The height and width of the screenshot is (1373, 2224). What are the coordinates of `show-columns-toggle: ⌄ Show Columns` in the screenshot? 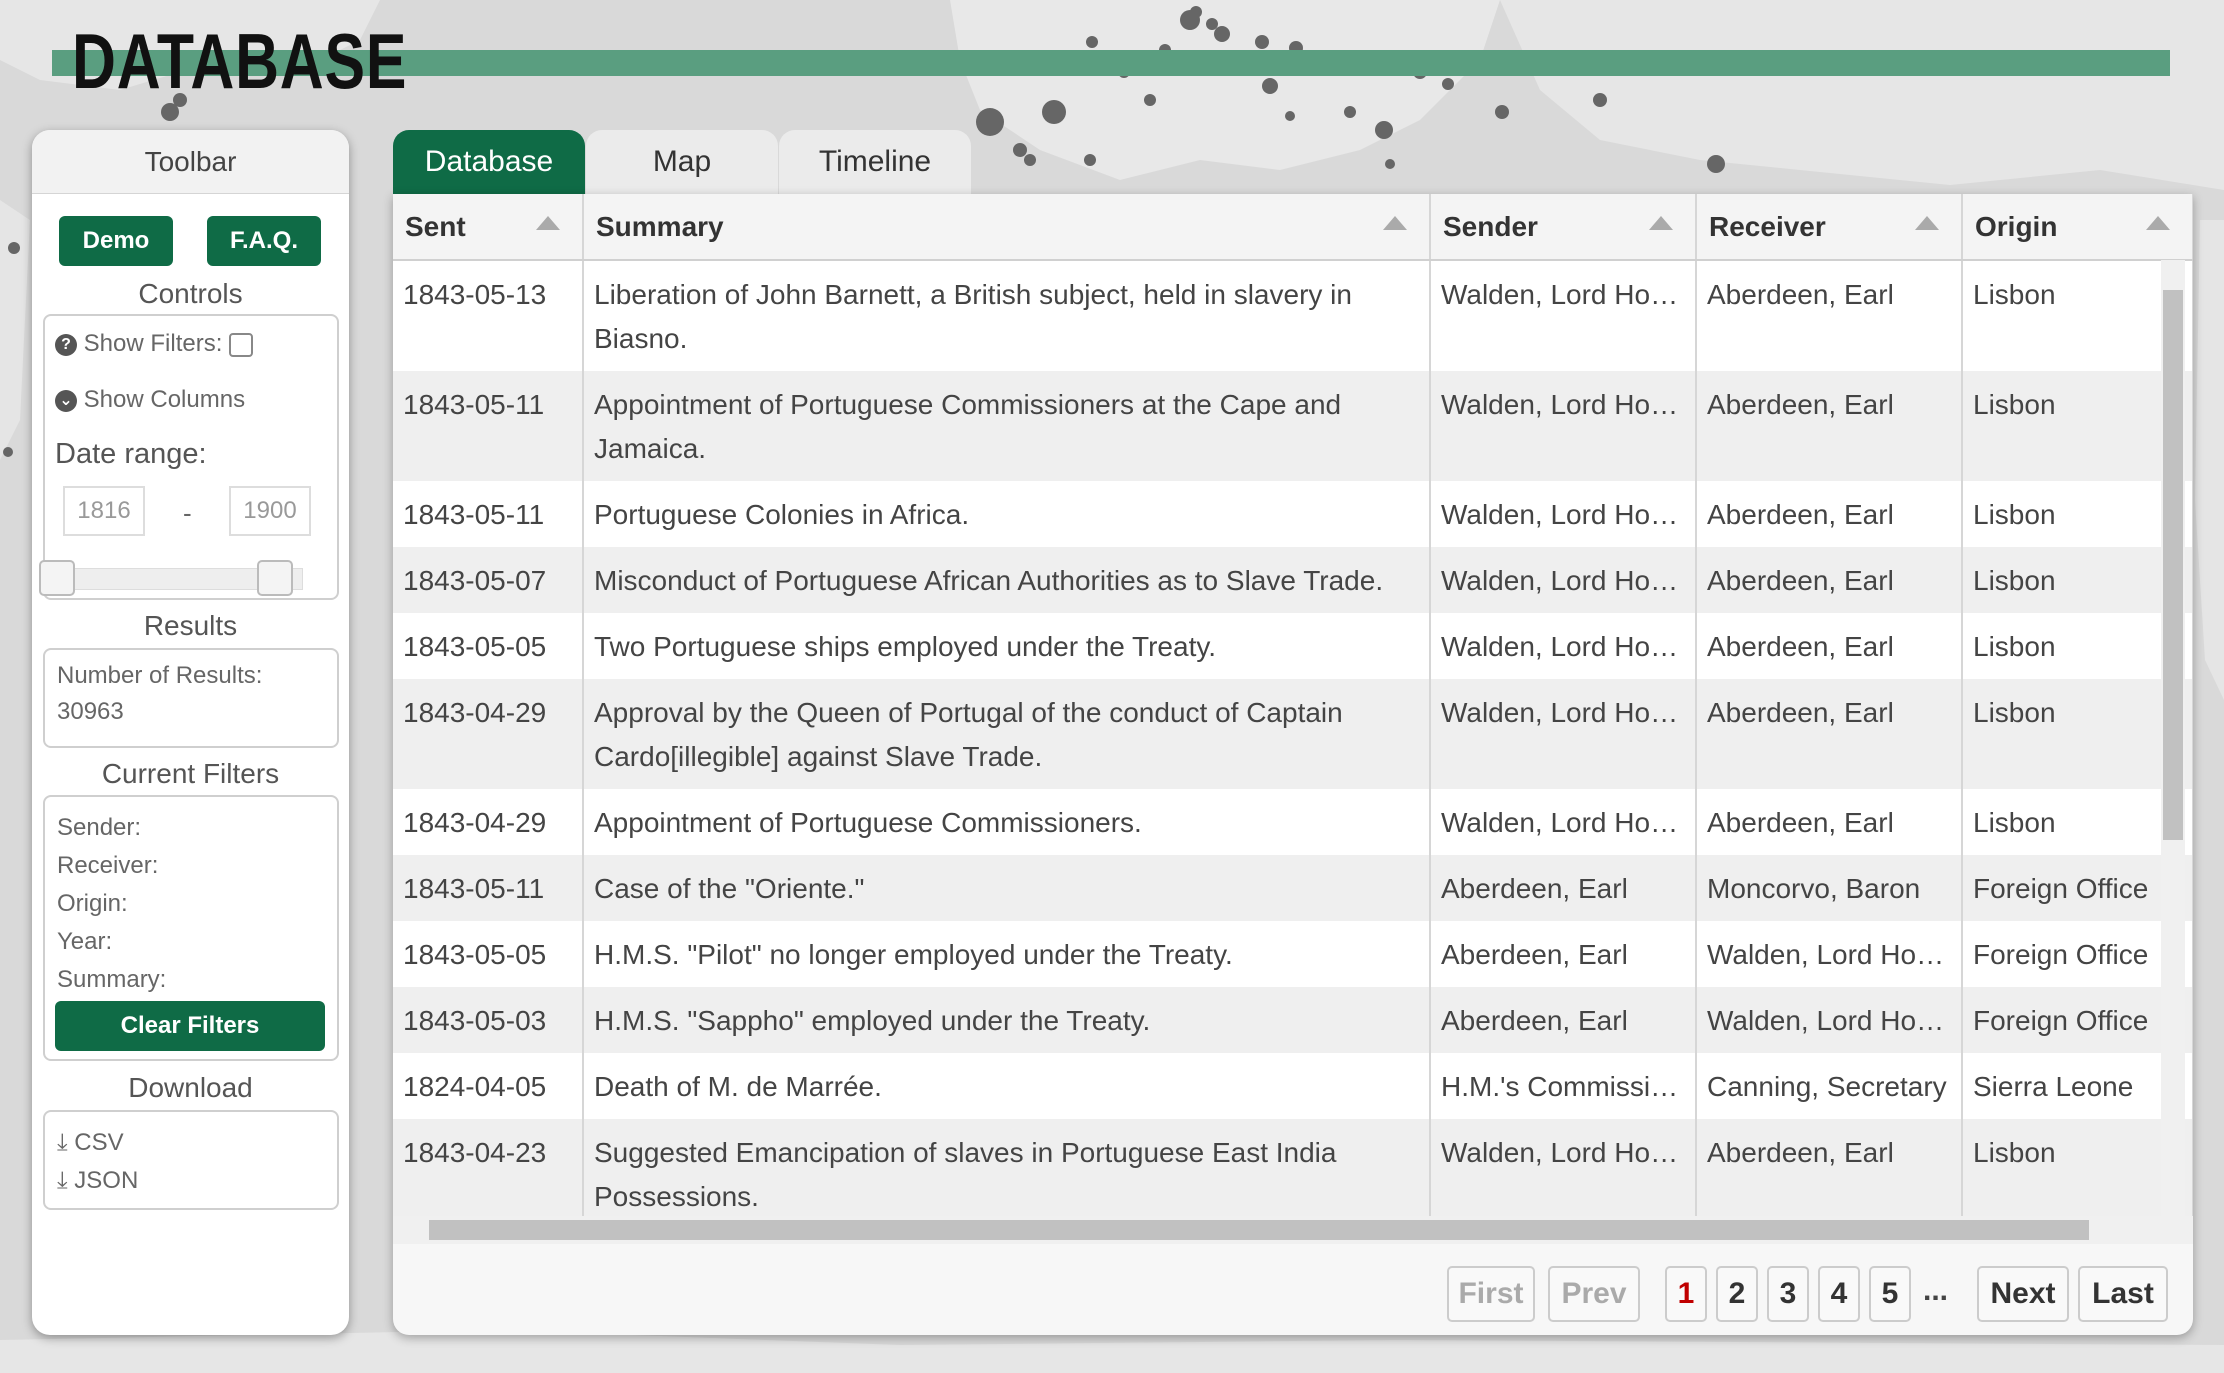 It's located at (150, 400).